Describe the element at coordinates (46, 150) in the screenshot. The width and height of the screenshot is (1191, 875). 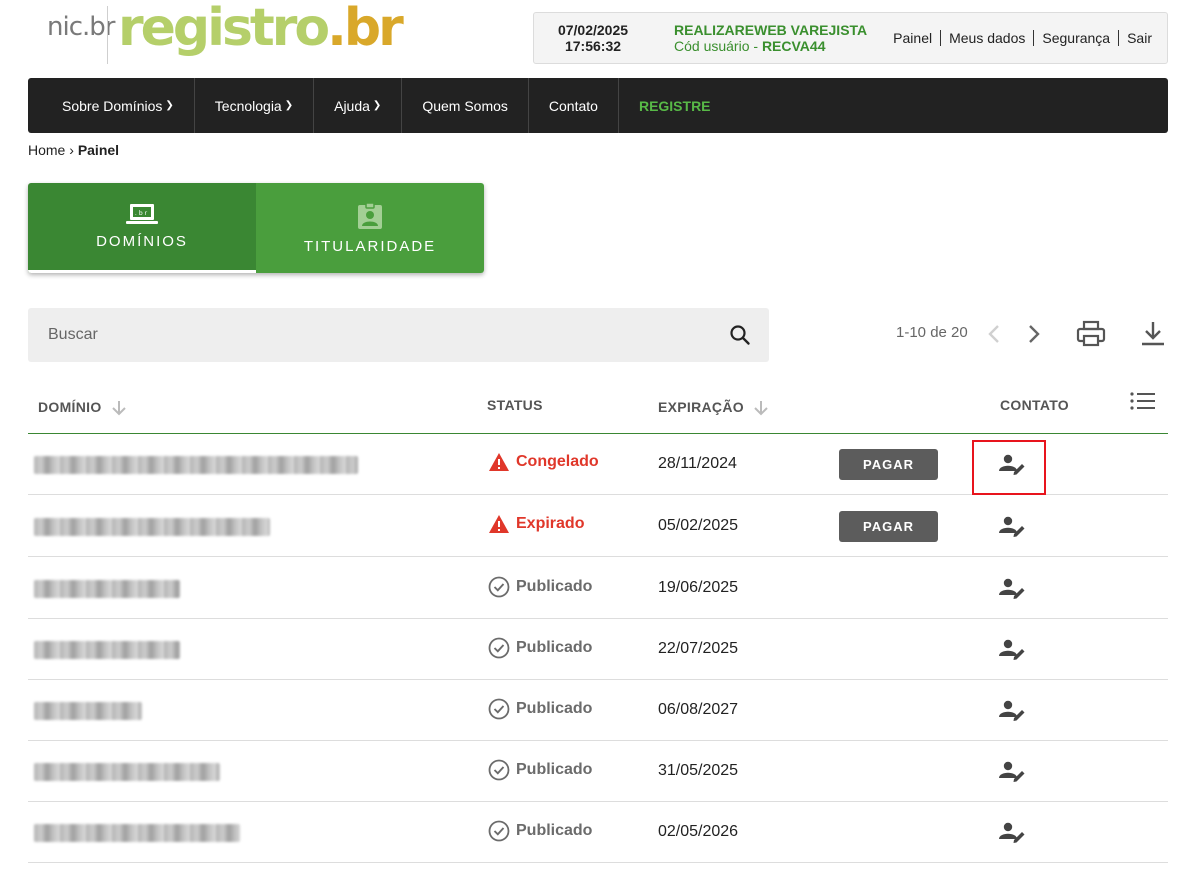
I see `breadcrumb-home: Home` at that location.